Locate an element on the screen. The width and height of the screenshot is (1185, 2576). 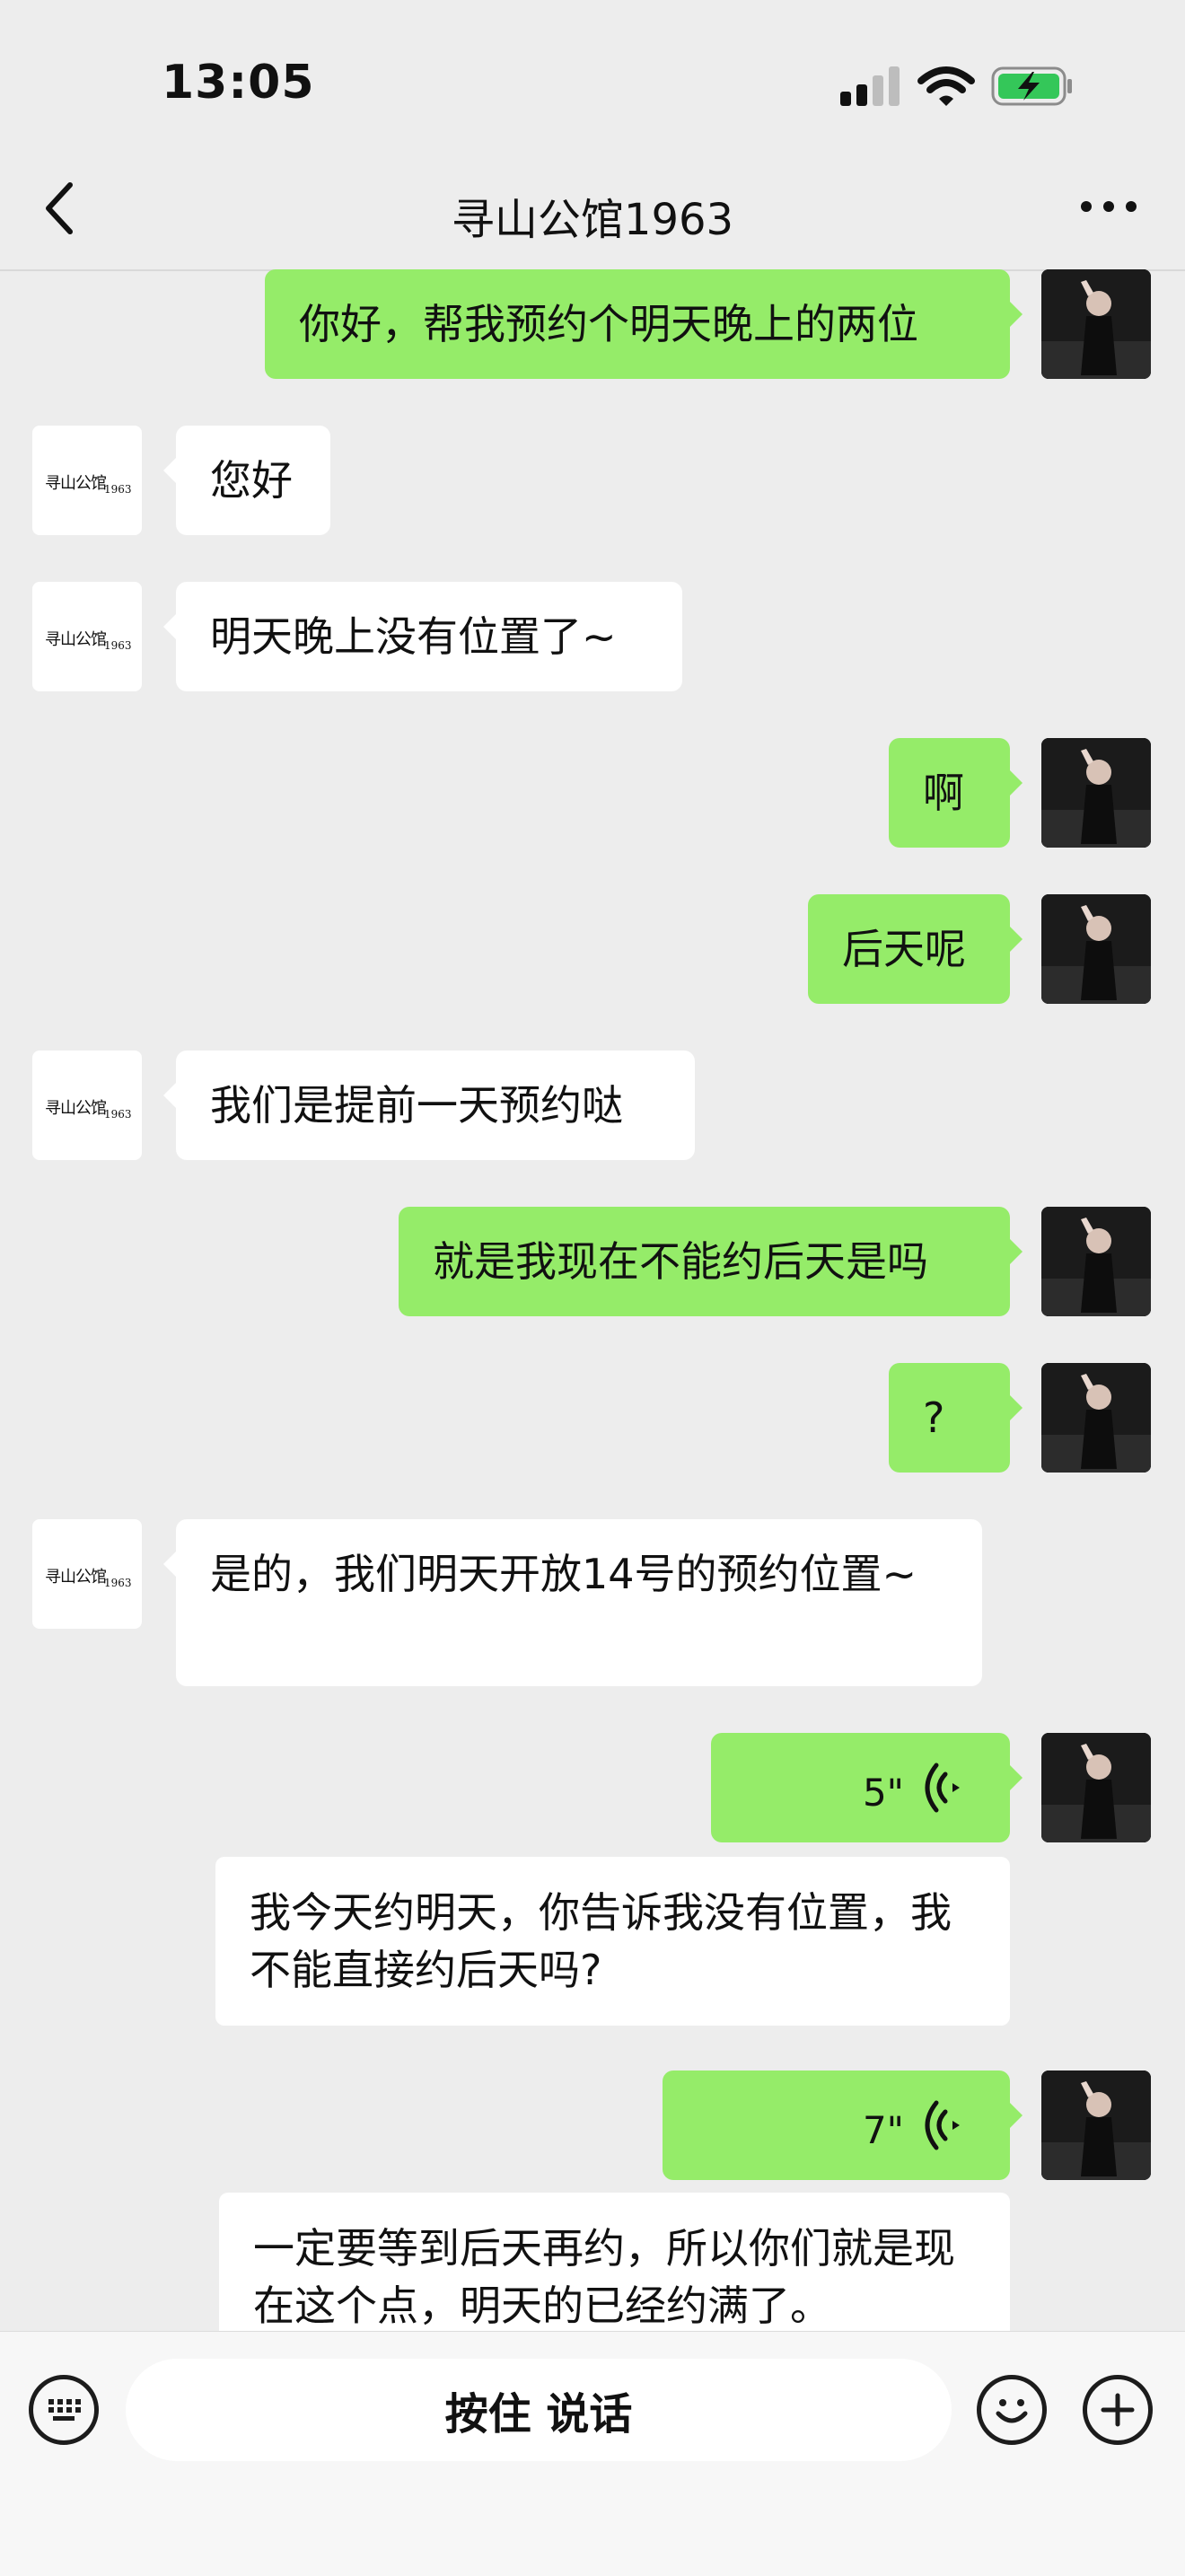
message-text: 后天呢 is located at coordinates (904, 949).